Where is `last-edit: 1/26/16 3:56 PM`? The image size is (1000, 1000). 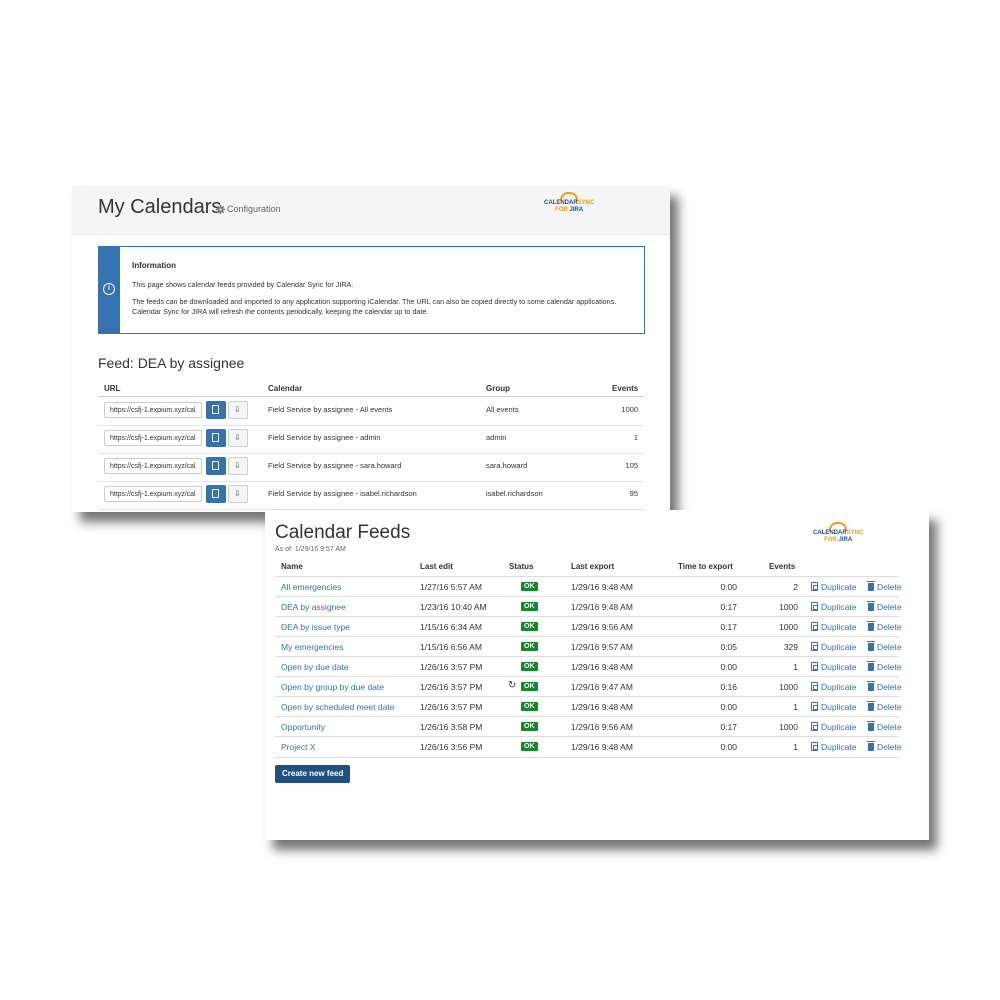 last-edit: 1/26/16 3:56 PM is located at coordinates (451, 747).